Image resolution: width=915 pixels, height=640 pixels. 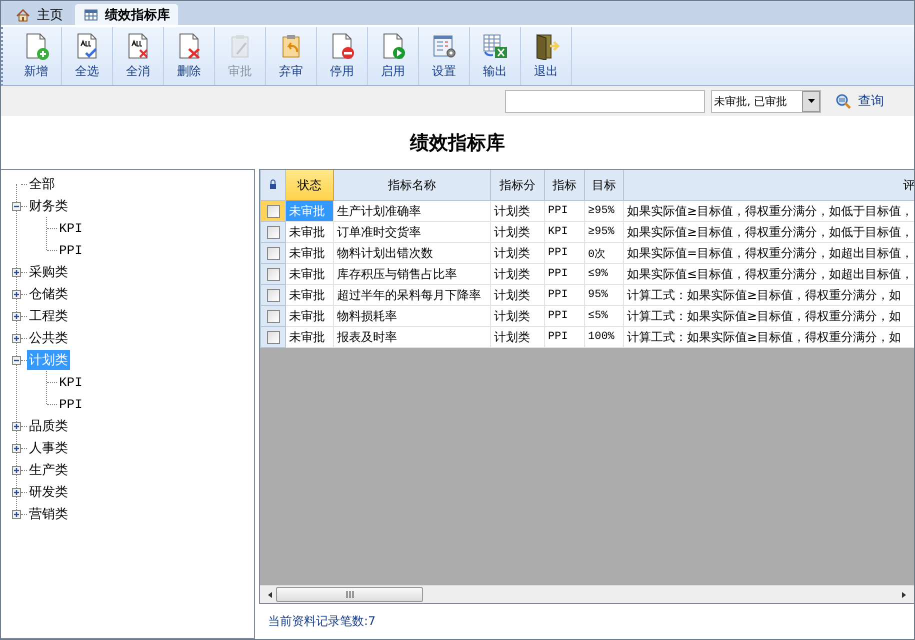 What do you see at coordinates (604, 185) in the screenshot?
I see `column-header: 目标` at bounding box center [604, 185].